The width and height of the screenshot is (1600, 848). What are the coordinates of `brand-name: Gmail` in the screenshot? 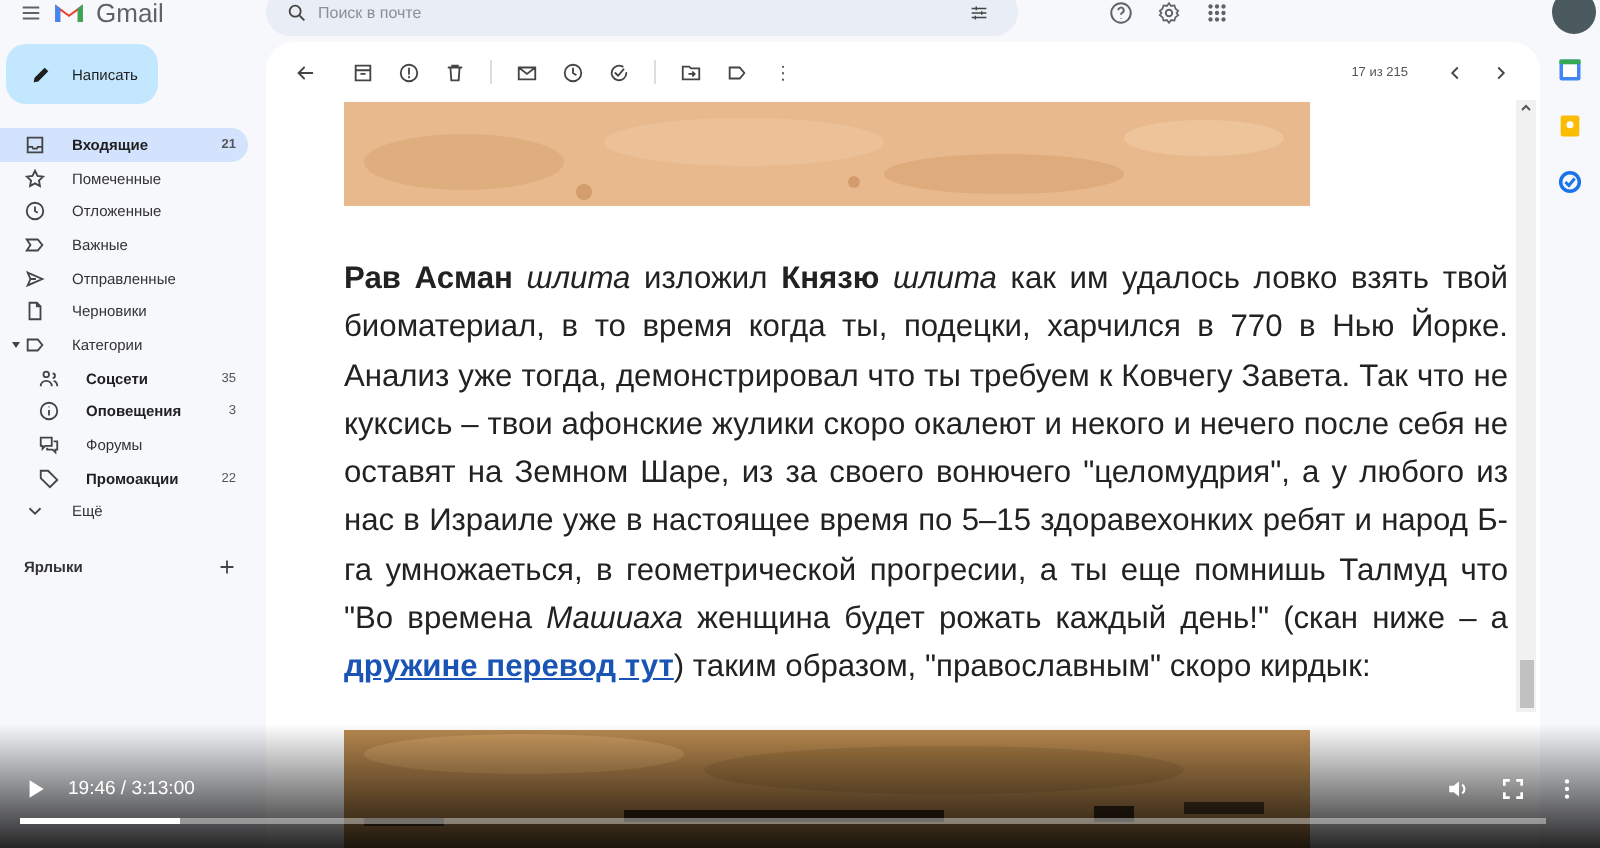 It's located at (130, 13).